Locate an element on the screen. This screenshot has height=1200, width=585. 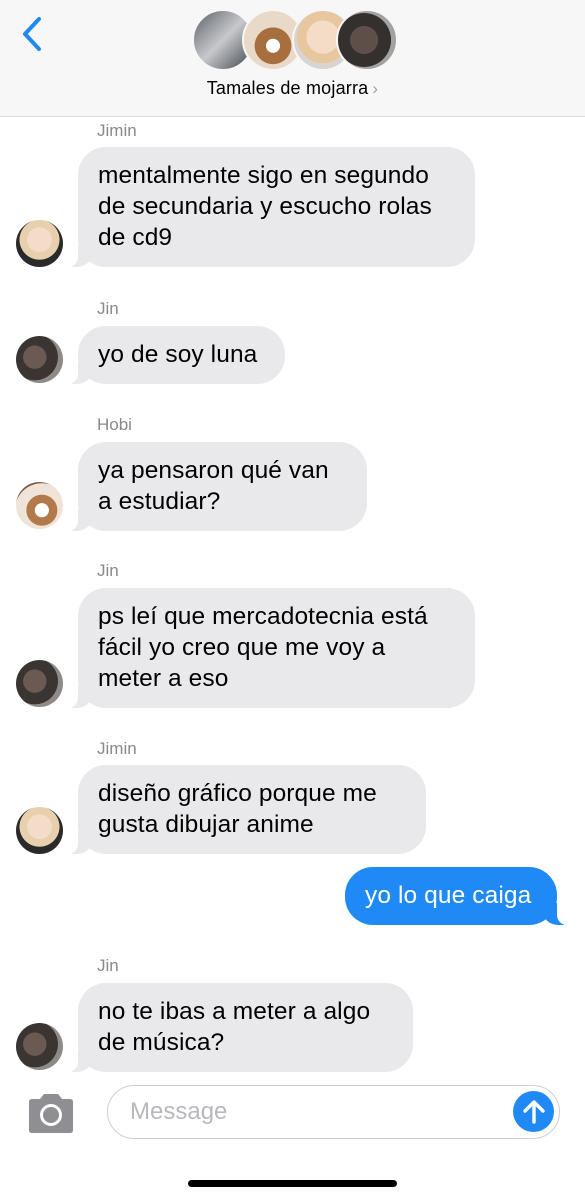
message-bubble: ya pensaron qué van a estudiar? is located at coordinates (215, 486).